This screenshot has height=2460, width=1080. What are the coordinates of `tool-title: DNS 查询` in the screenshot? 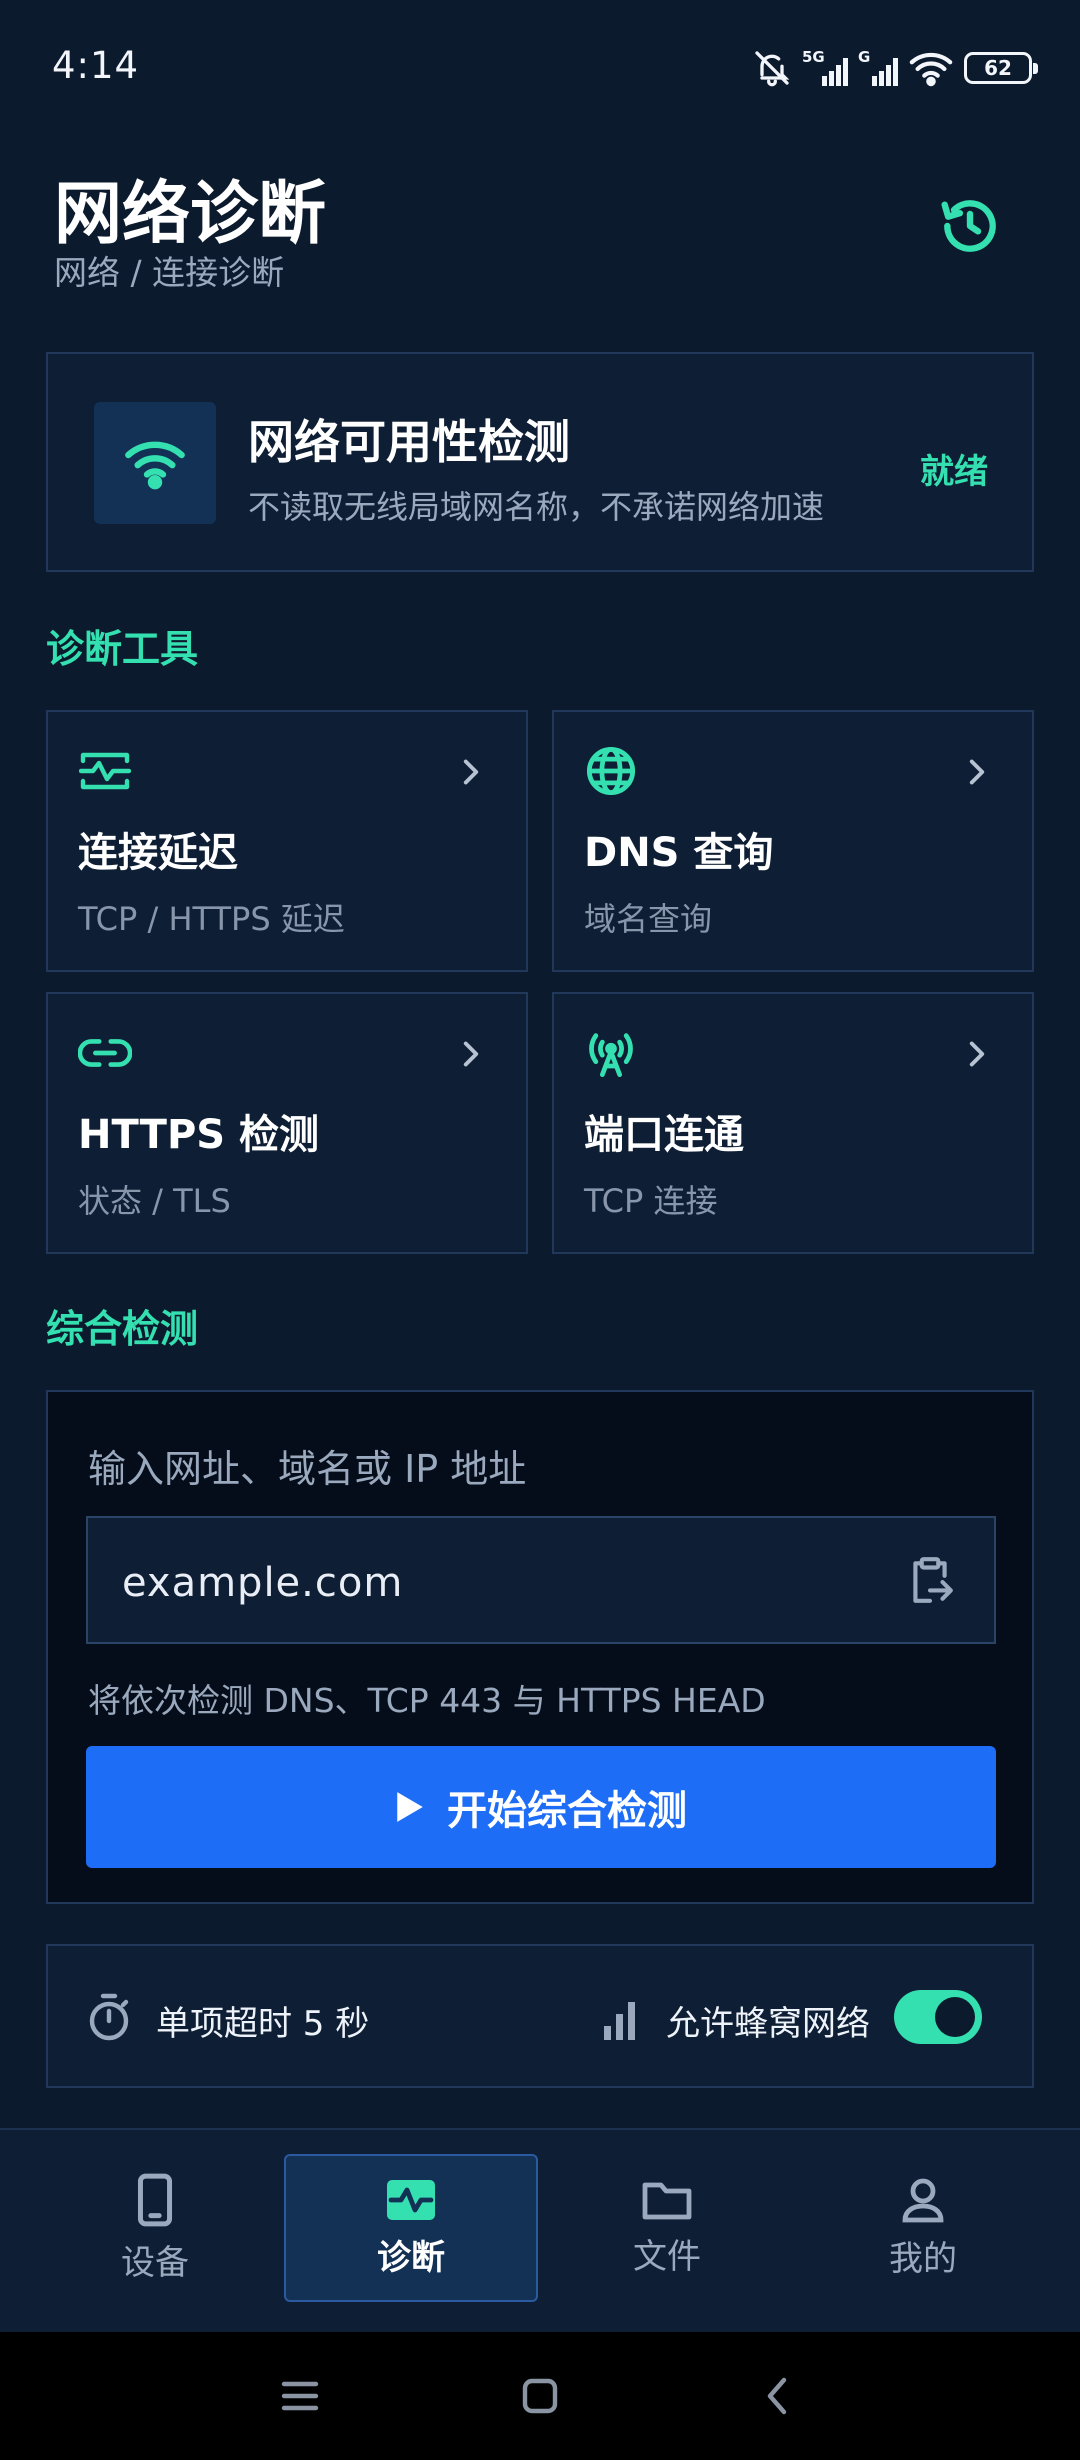 It's located at (679, 853).